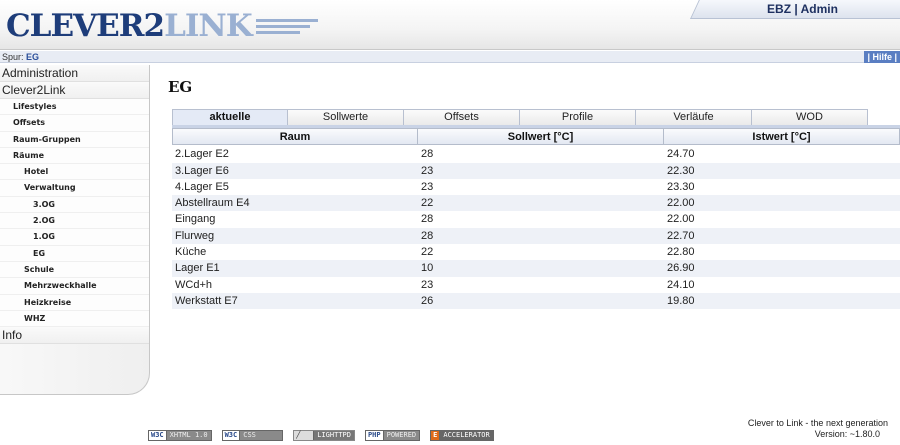 Image resolution: width=900 pixels, height=445 pixels. I want to click on breadcrumb-prefix: Spur:, so click(13, 57).